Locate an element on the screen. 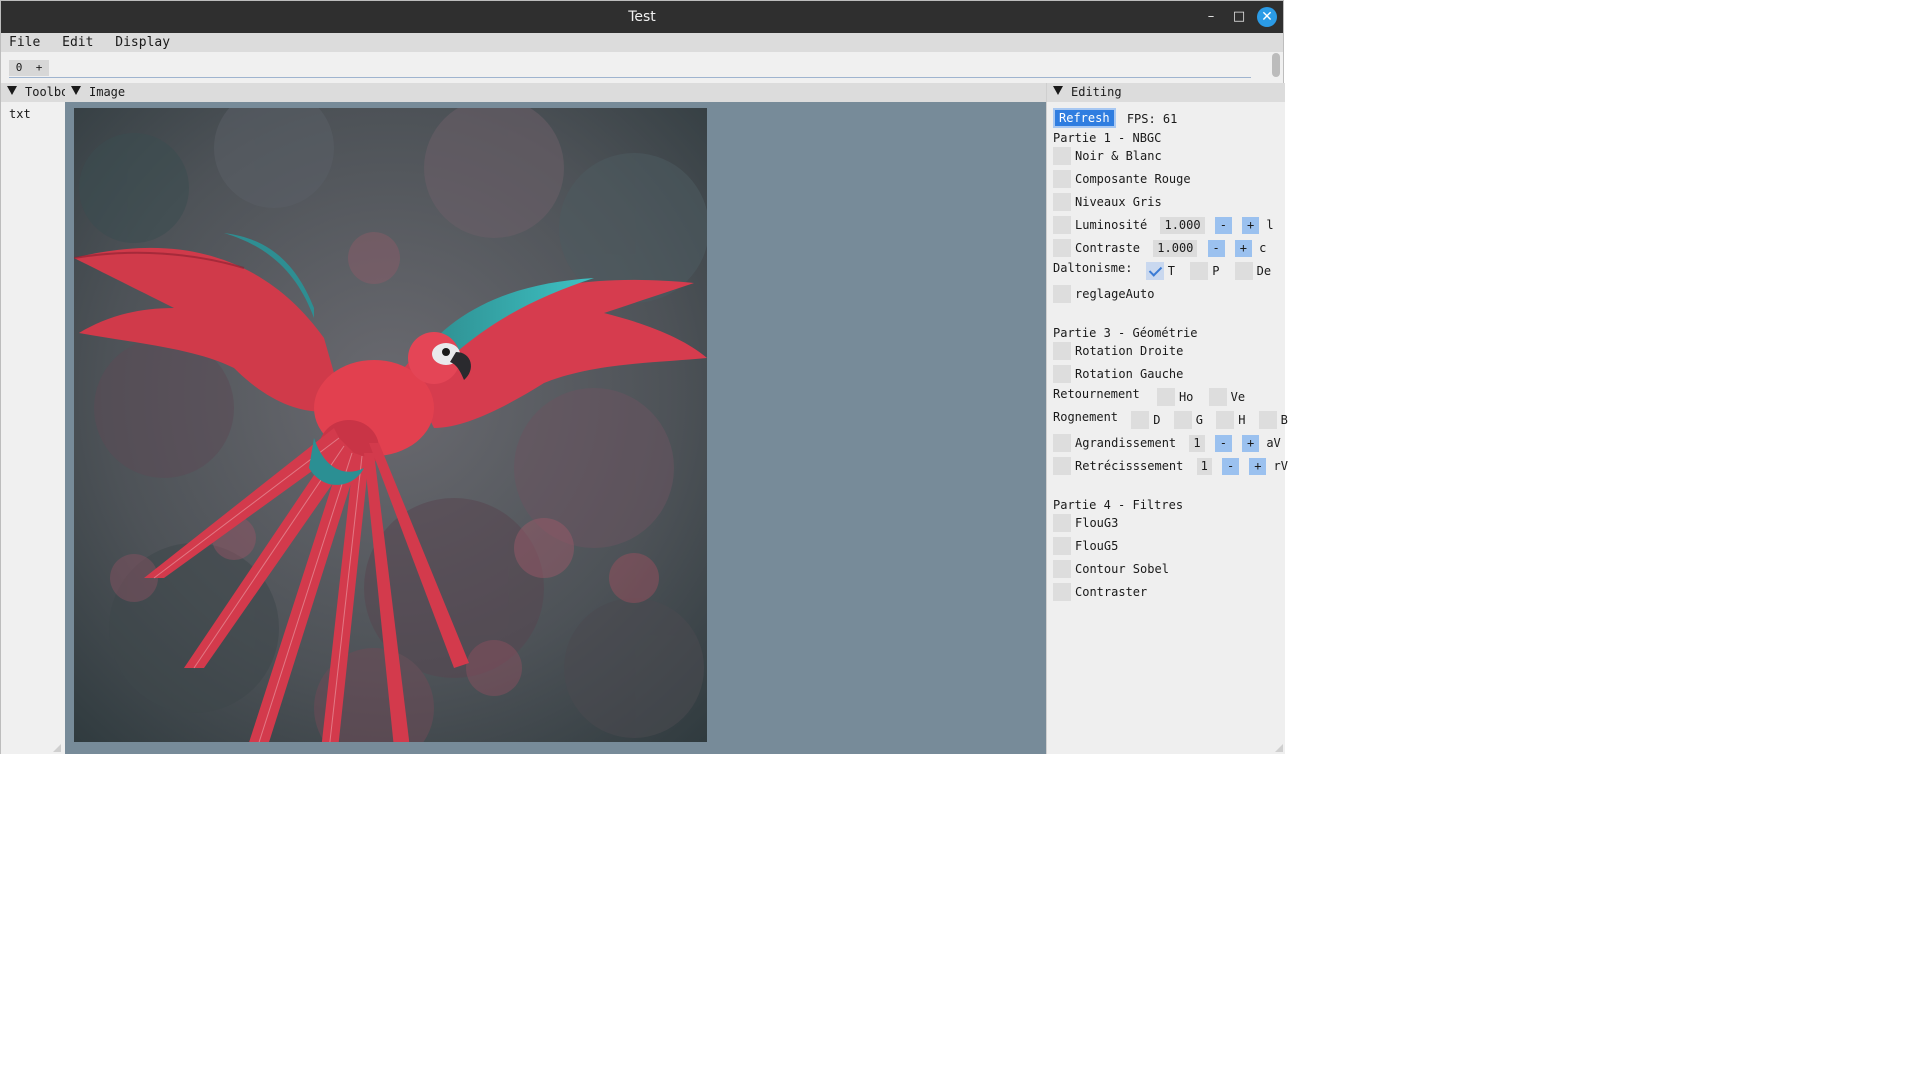 The width and height of the screenshot is (1920, 1080). daltonisme-de-label: De is located at coordinates (1264, 271).